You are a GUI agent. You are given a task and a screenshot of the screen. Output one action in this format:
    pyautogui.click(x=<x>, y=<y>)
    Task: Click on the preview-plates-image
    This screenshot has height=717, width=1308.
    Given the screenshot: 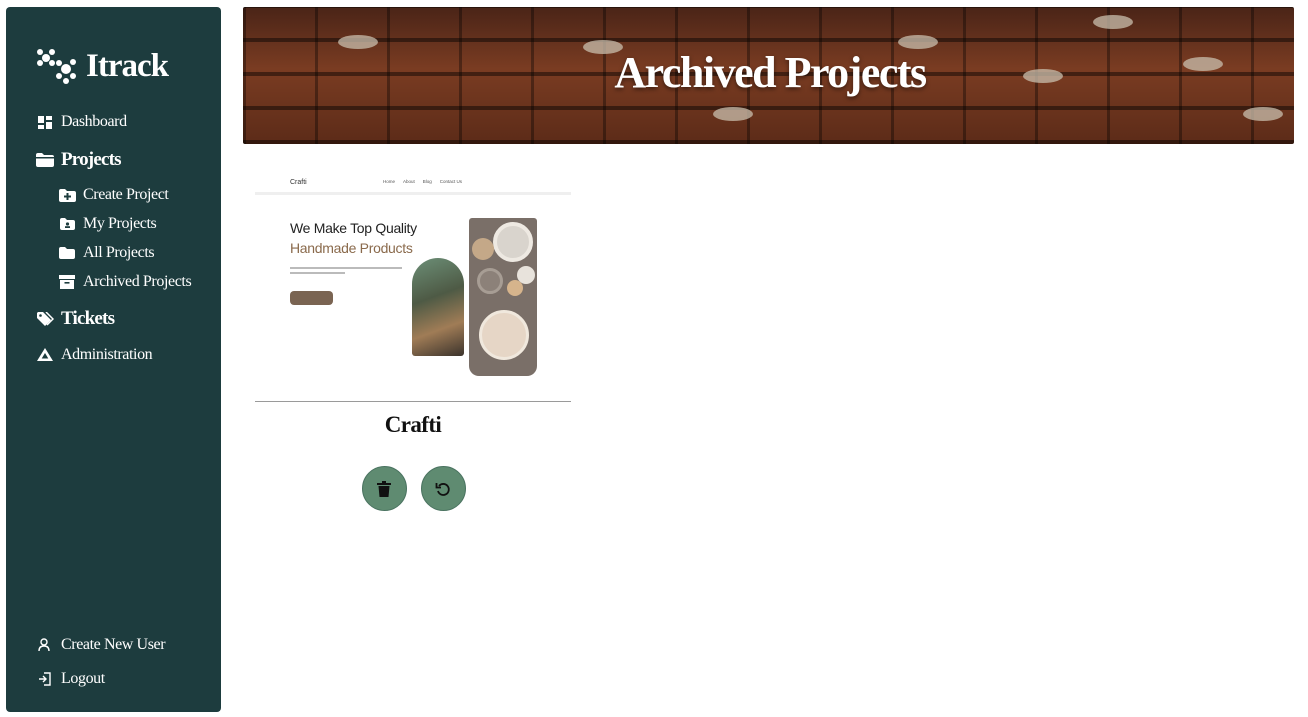 What is the action you would take?
    pyautogui.click(x=503, y=297)
    